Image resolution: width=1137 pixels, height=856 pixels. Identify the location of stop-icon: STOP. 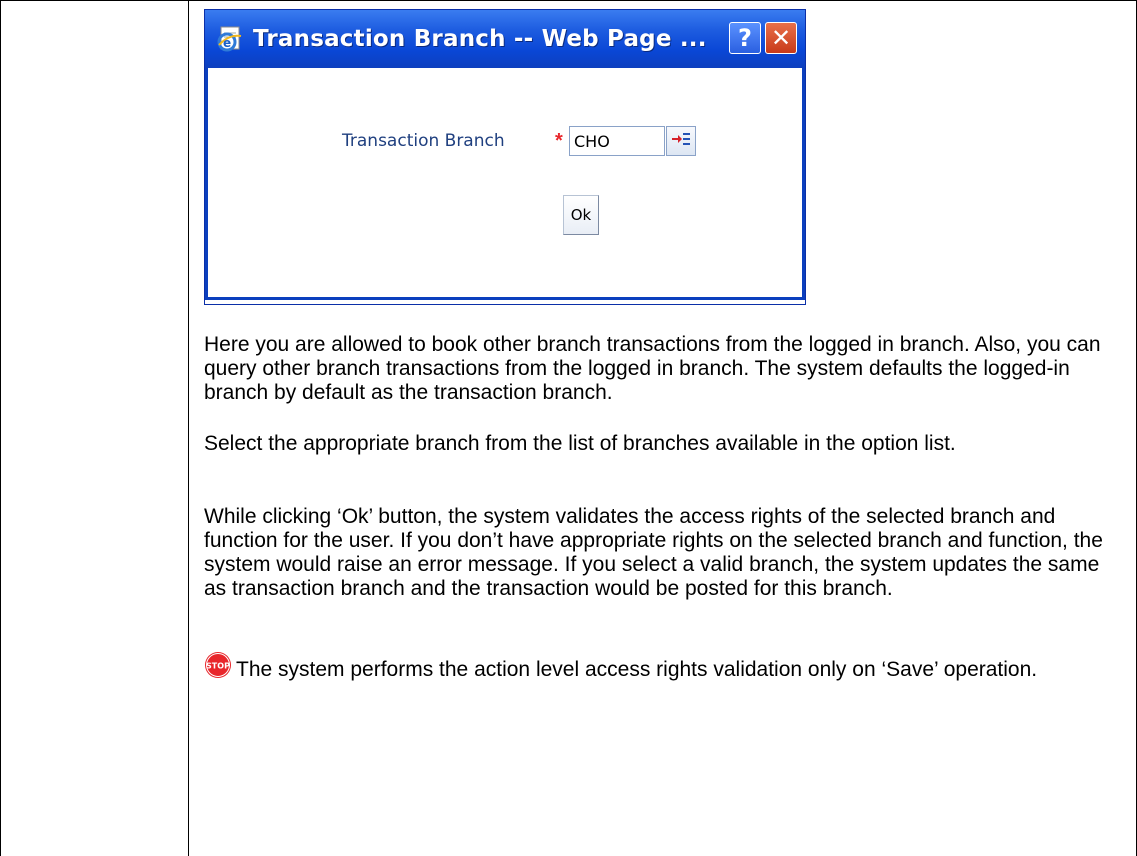
(218, 665).